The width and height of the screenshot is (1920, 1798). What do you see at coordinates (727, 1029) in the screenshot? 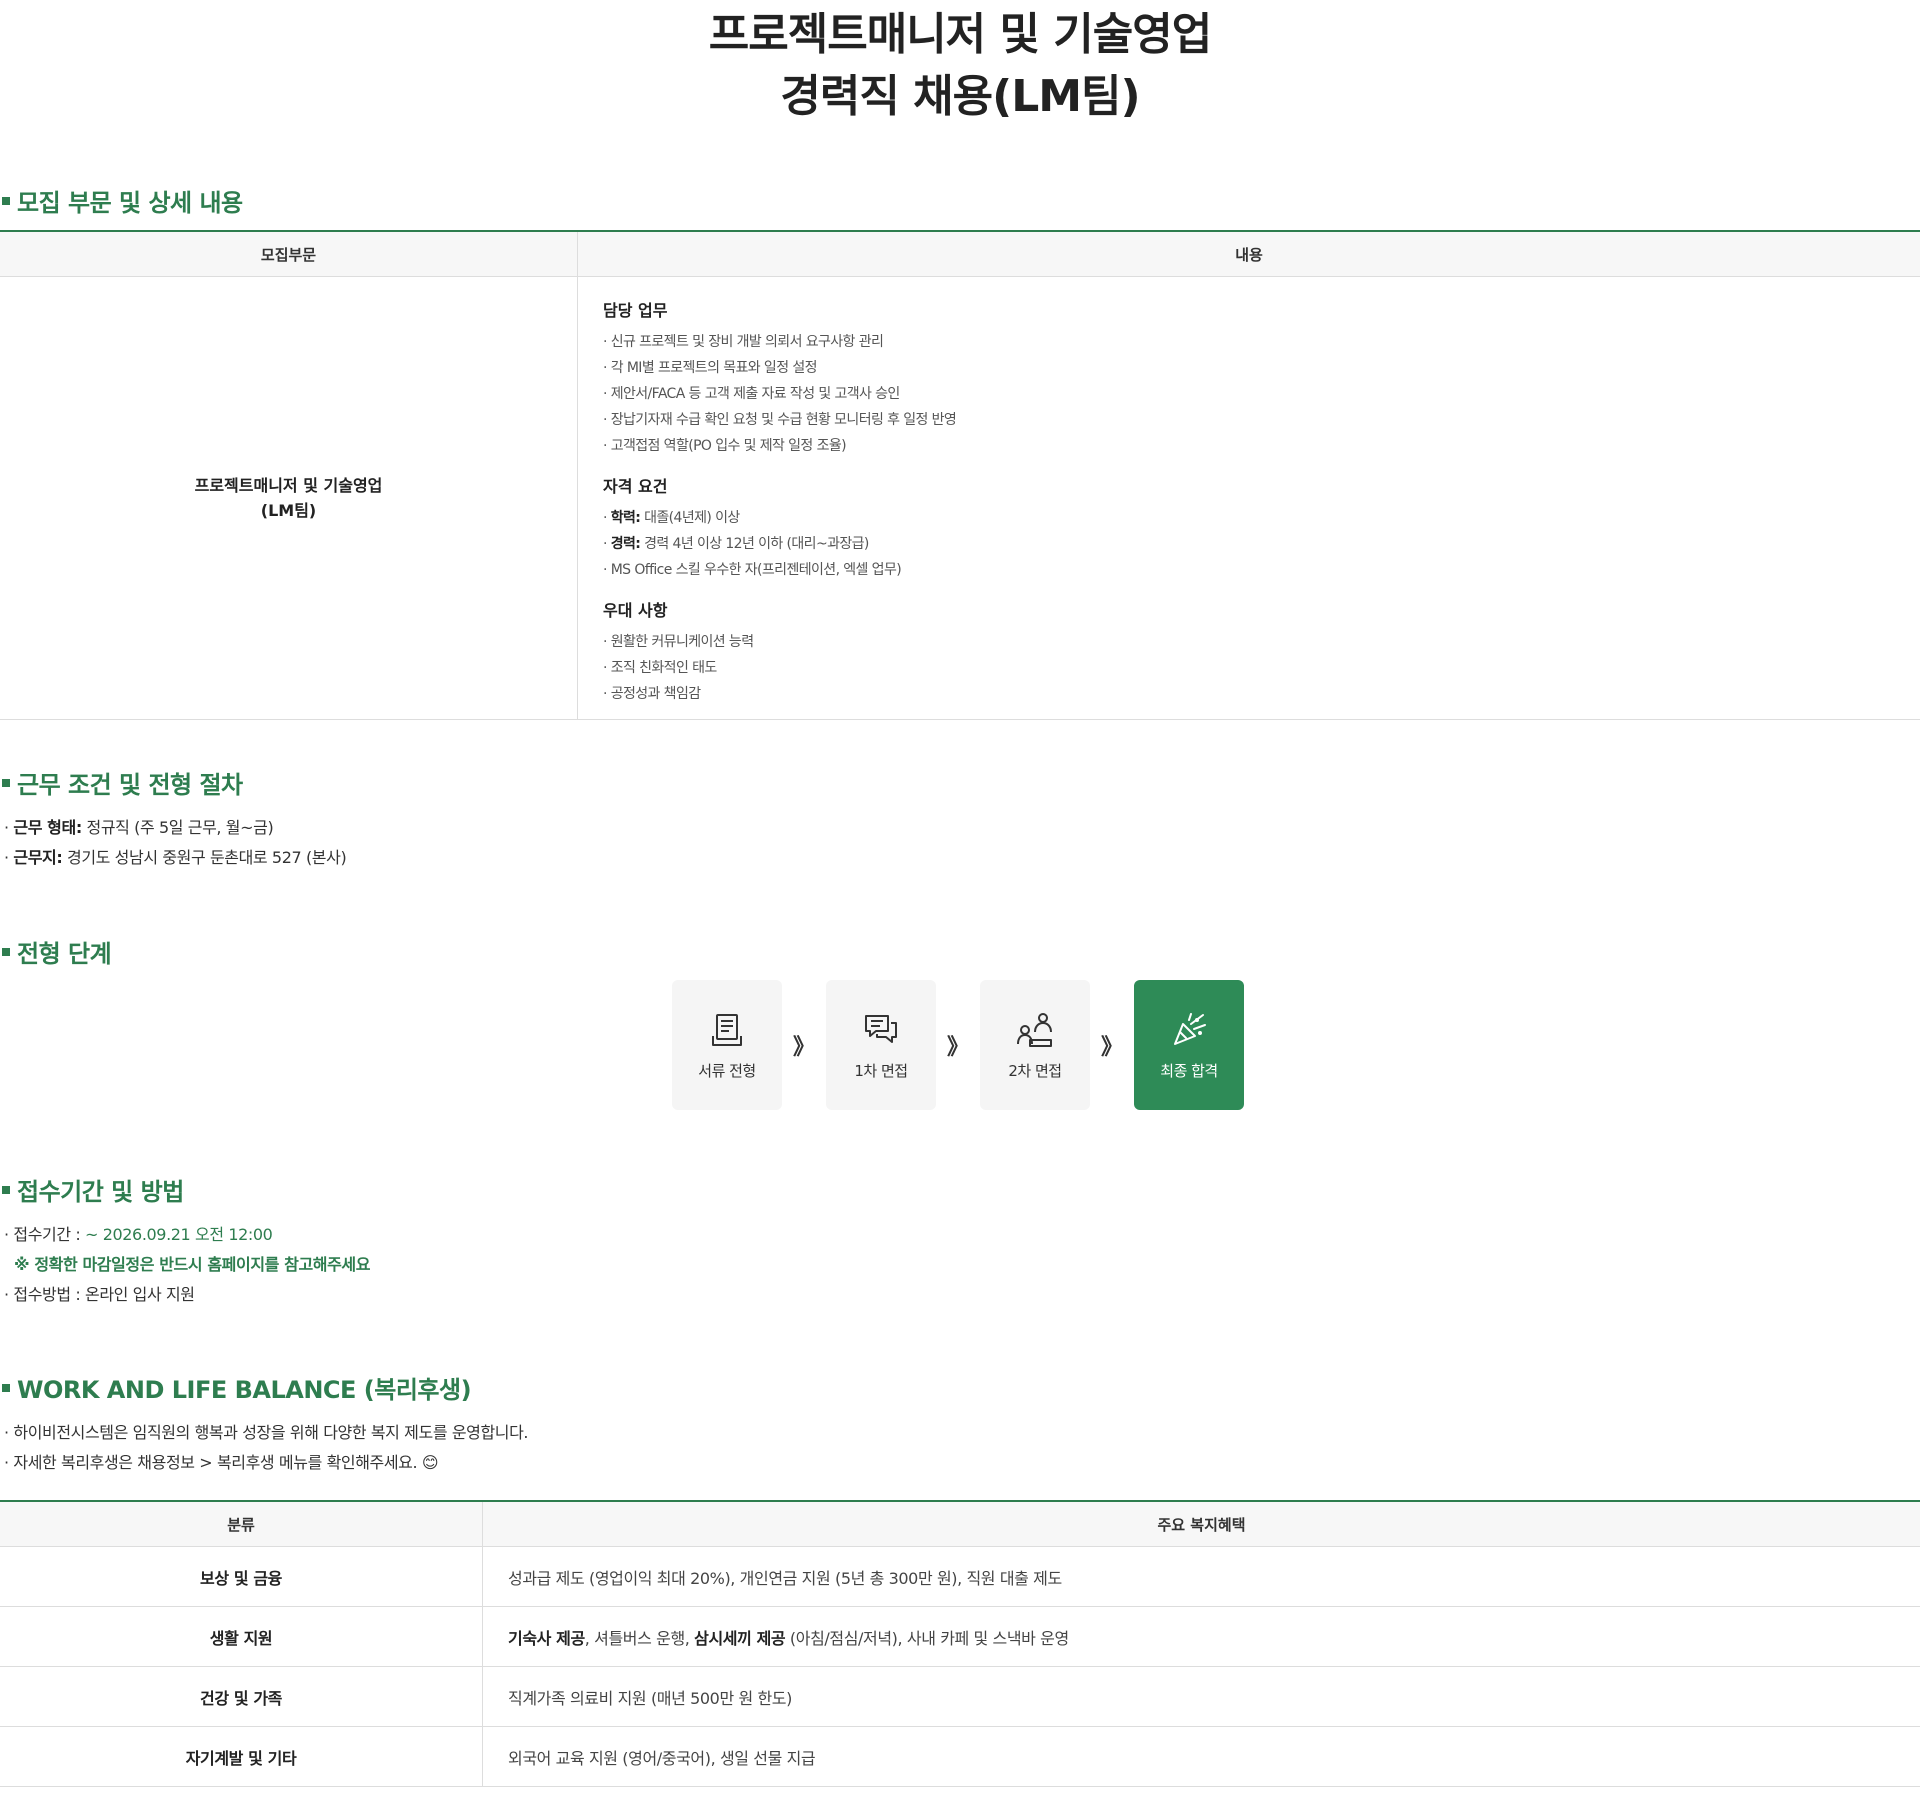
I see `document-icon` at bounding box center [727, 1029].